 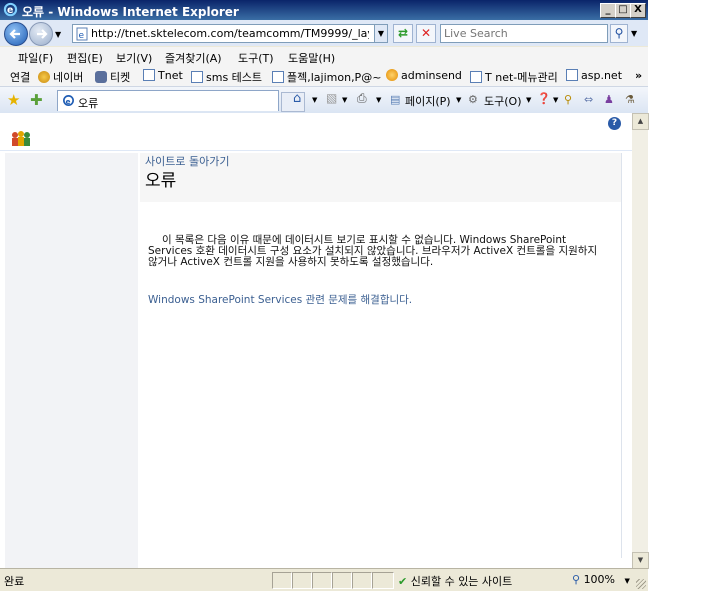 What do you see at coordinates (608, 10) in the screenshot?
I see `minimize-button: _` at bounding box center [608, 10].